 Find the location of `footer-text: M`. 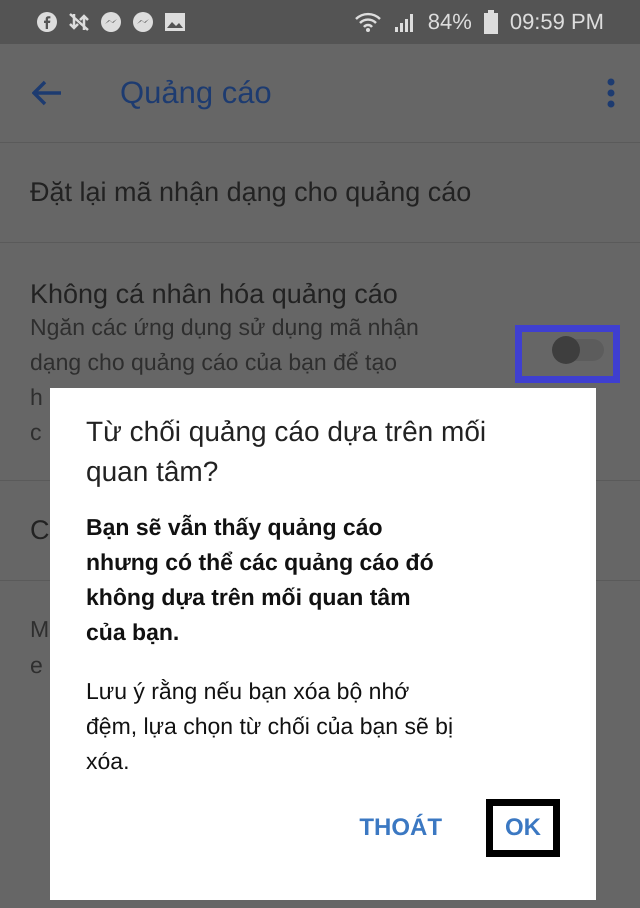

footer-text: M is located at coordinates (40, 629).